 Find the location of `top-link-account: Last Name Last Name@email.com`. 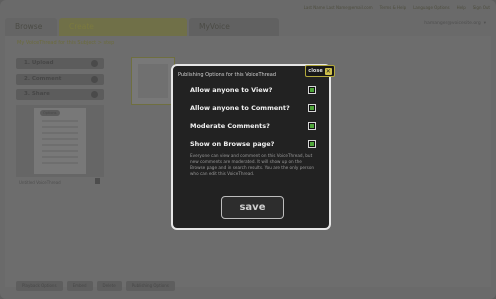

top-link-account: Last Name Last Name@email.com is located at coordinates (338, 8).